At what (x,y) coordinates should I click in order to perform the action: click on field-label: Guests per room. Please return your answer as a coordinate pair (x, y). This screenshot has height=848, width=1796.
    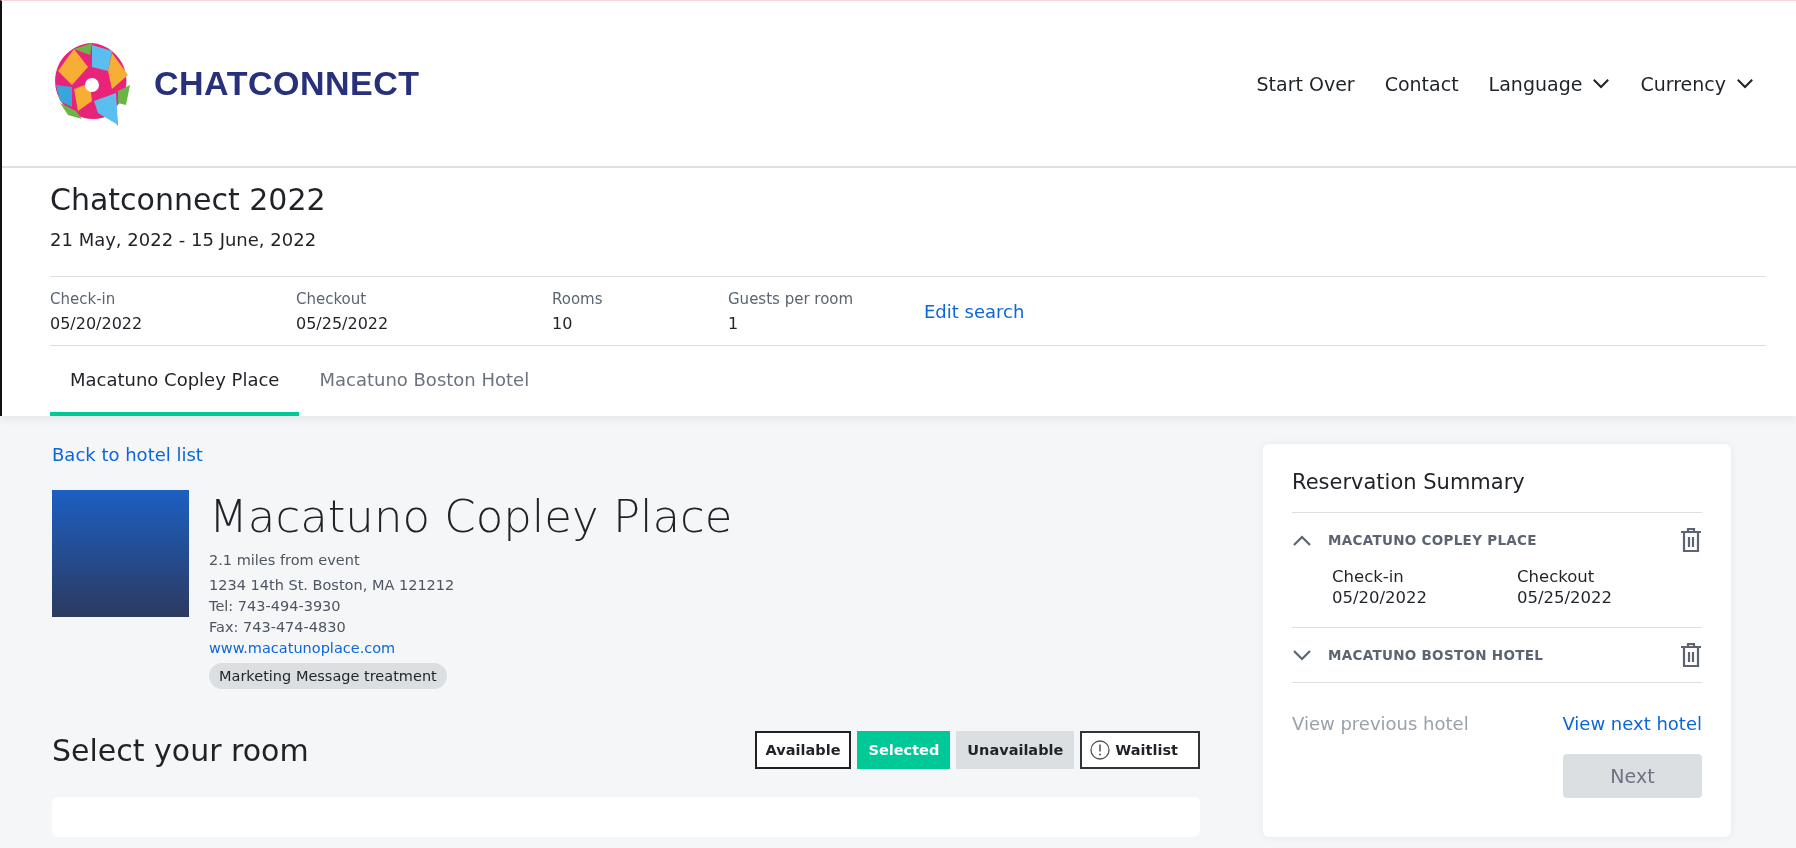
    Looking at the image, I should click on (791, 298).